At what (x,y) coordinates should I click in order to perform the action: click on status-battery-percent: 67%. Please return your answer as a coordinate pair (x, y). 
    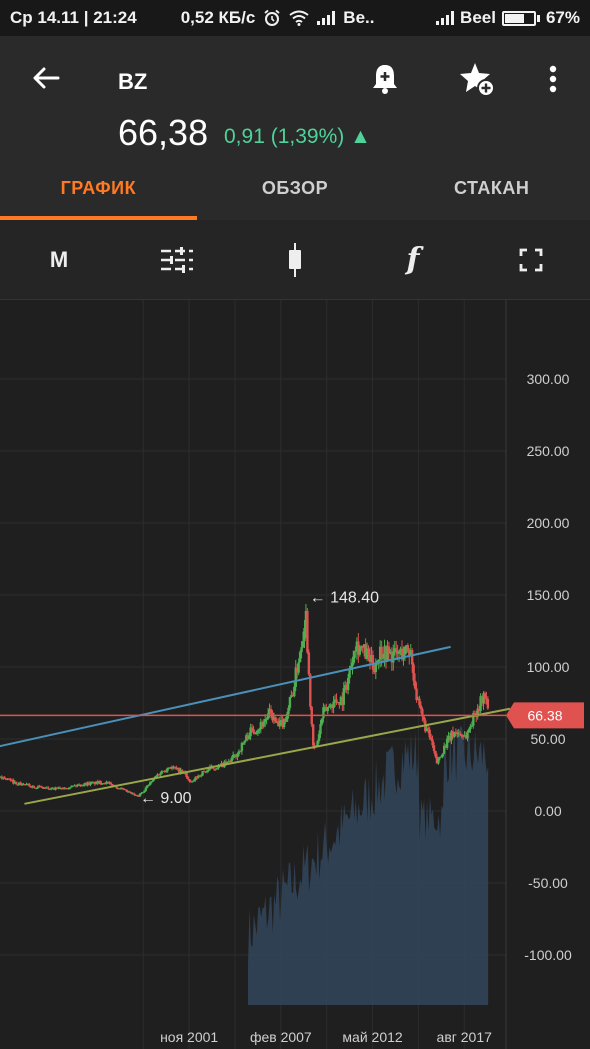
    Looking at the image, I should click on (562, 17).